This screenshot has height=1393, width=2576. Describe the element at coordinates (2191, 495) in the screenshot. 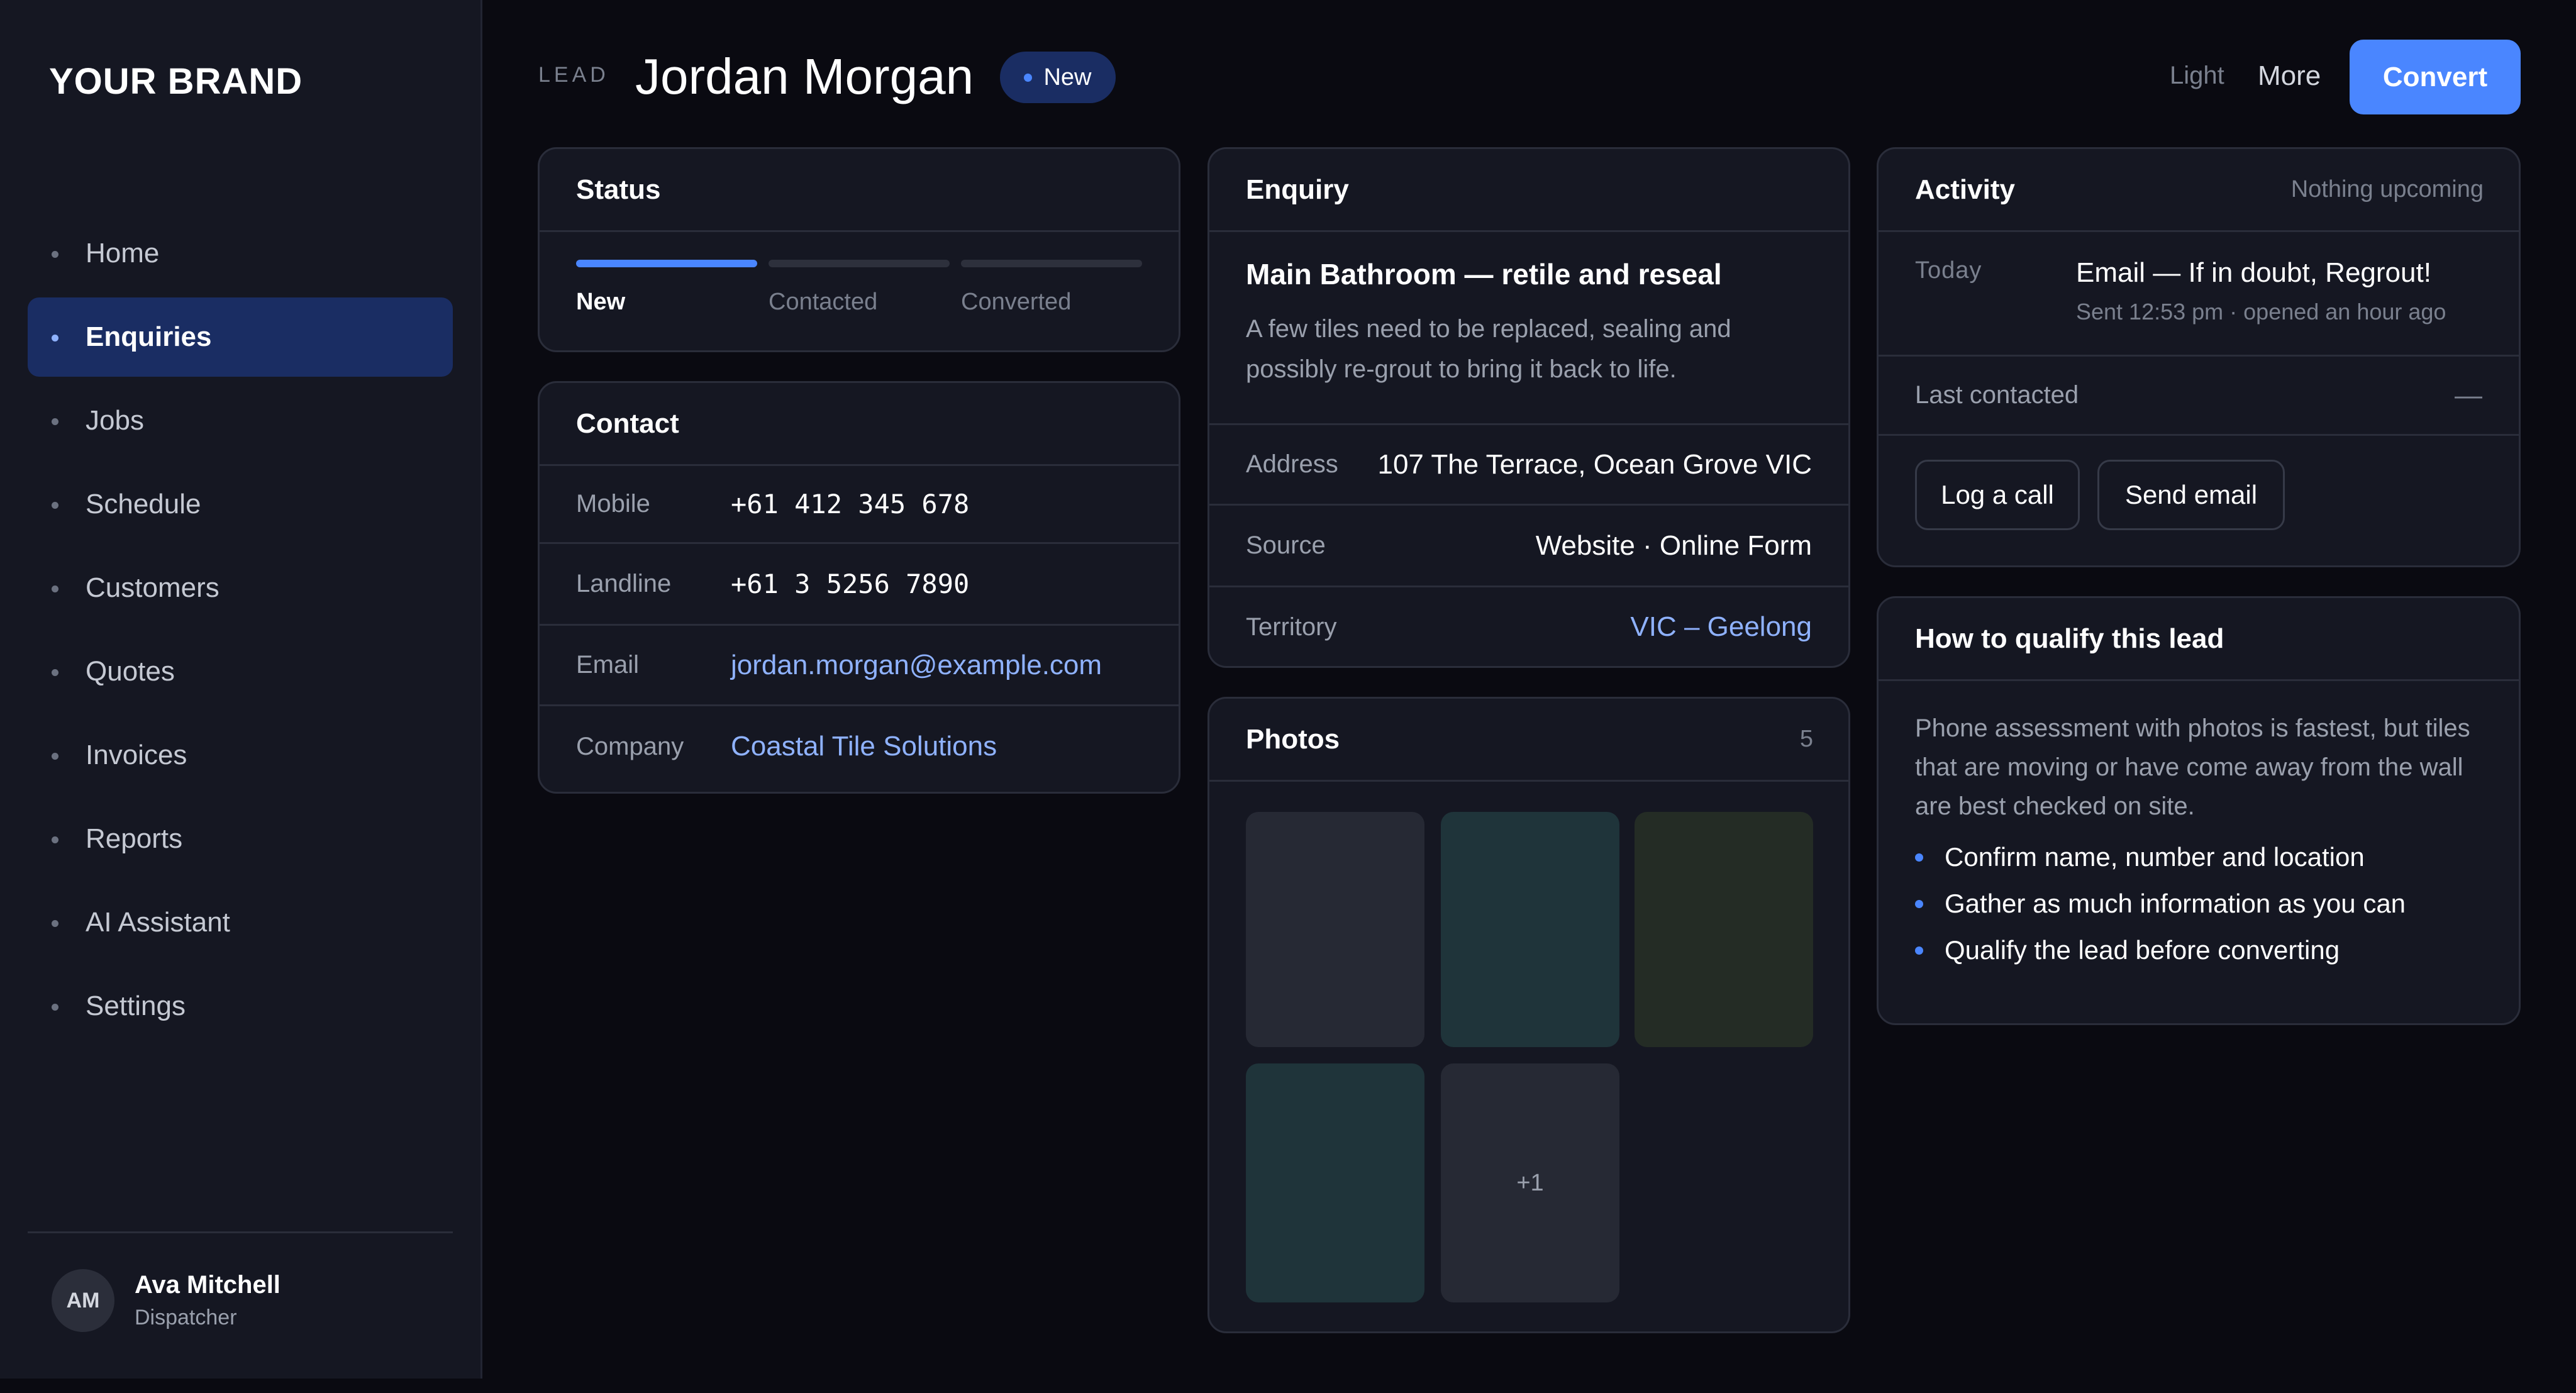

I see `send-email-button: Send email` at that location.